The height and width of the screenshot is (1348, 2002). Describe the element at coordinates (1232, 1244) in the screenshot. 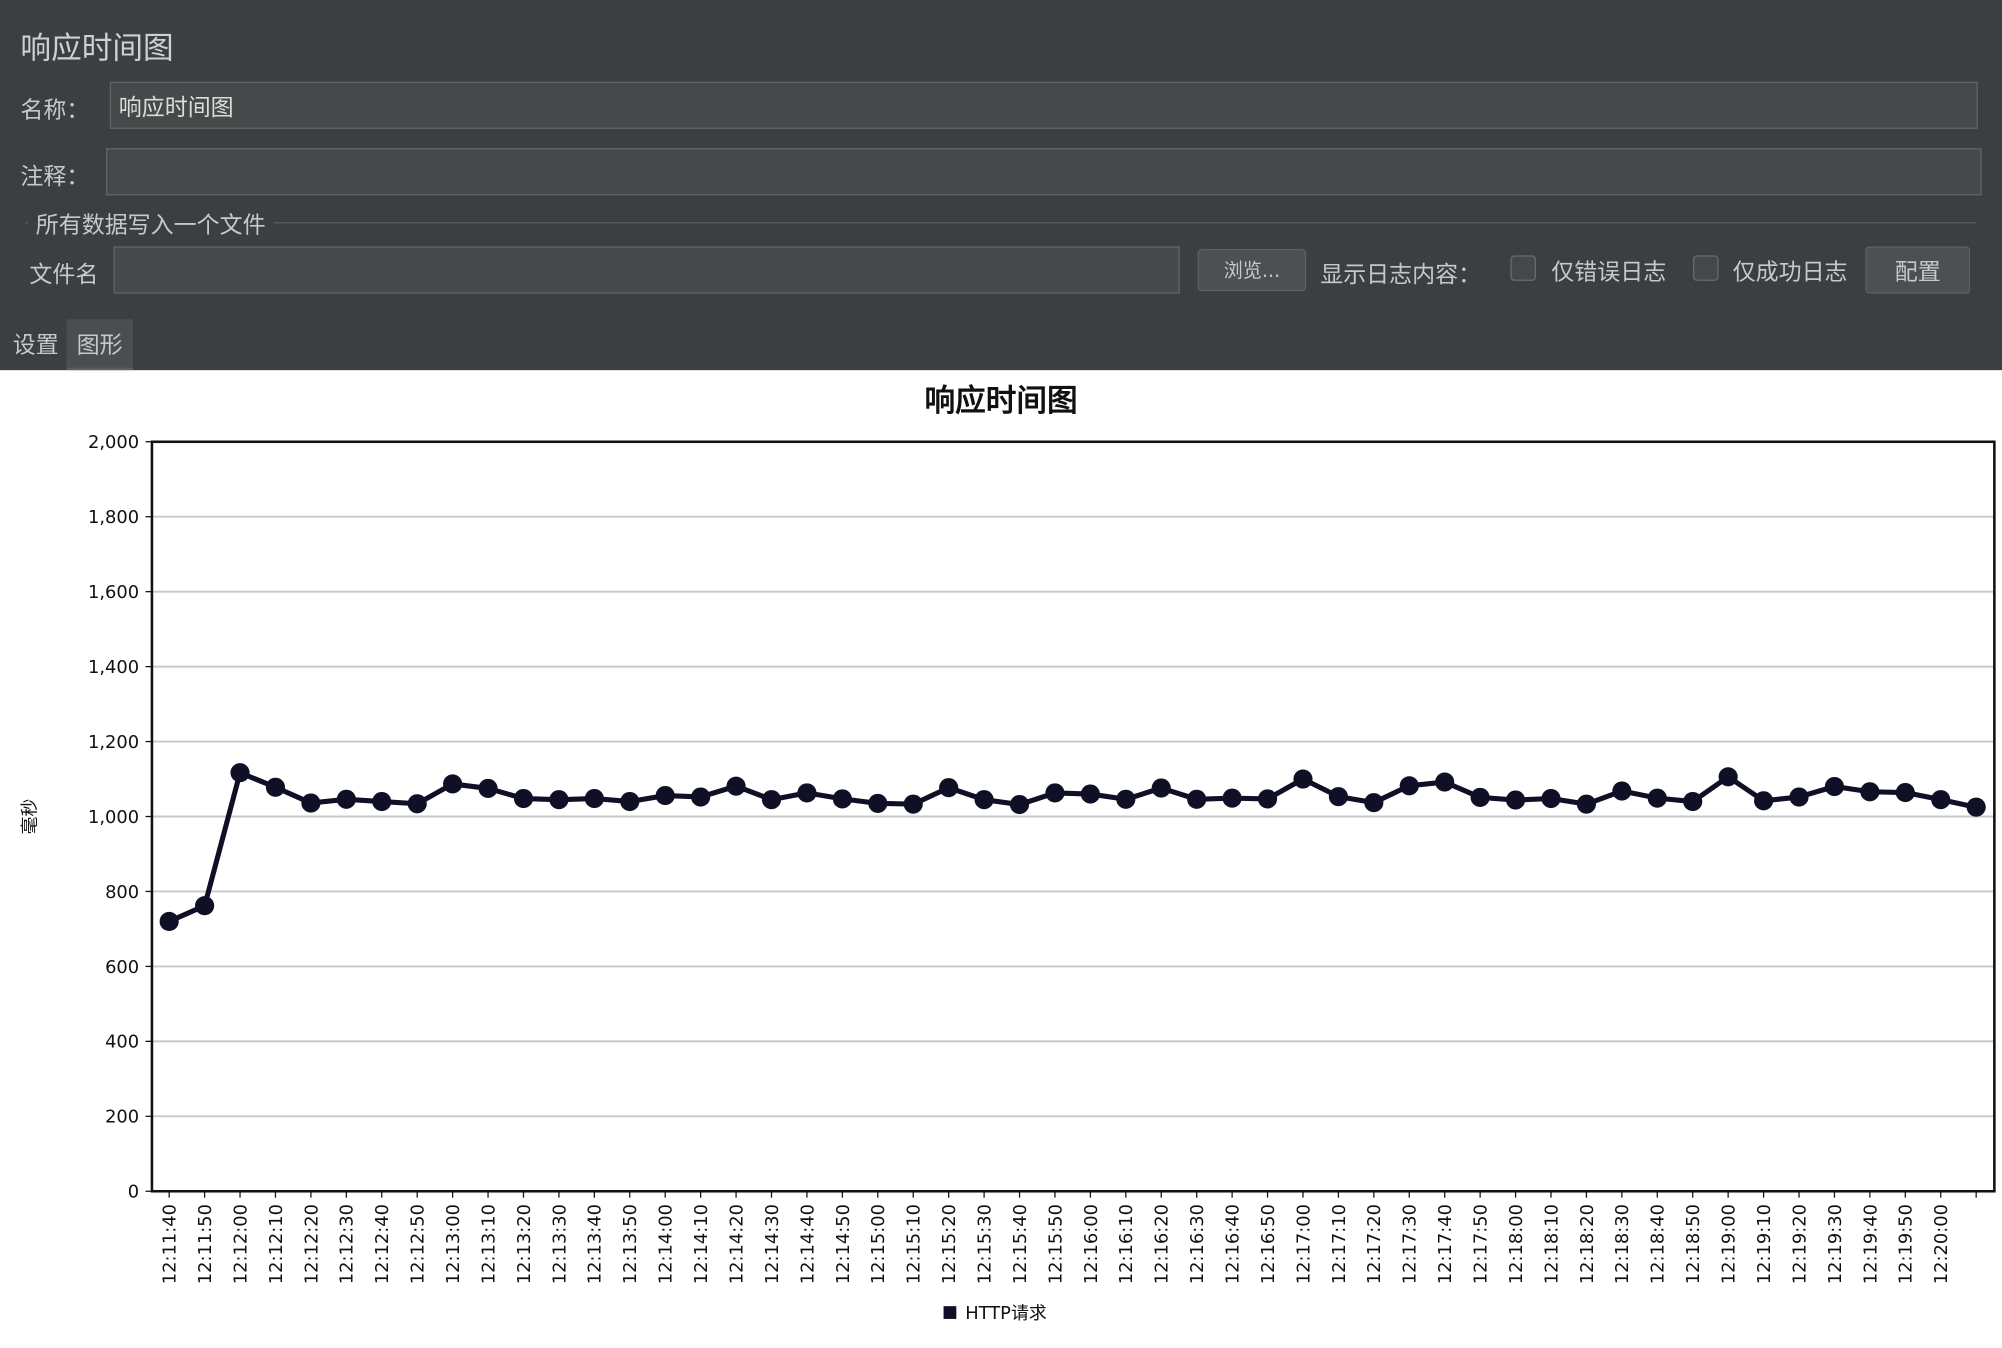

I see `x-tick-label: 12:16:40` at that location.